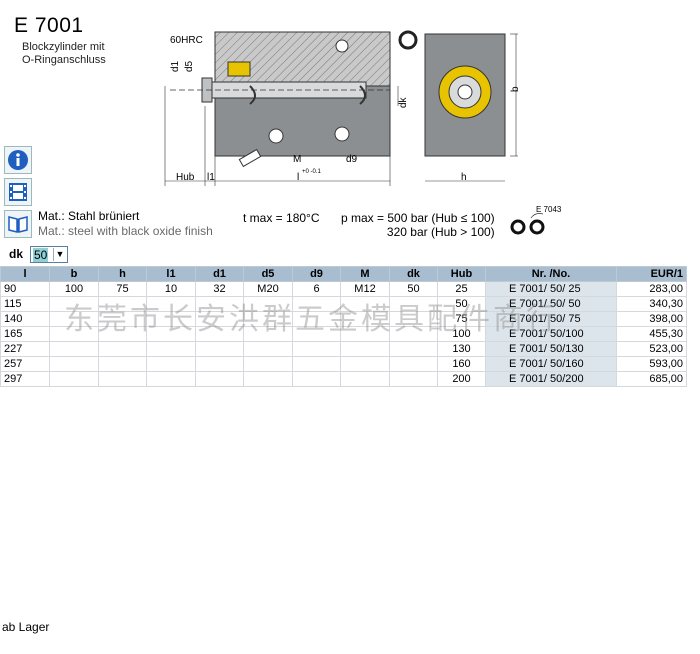 Image resolution: width=700 pixels, height=654 pixels. Describe the element at coordinates (461, 349) in the screenshot. I see `cell-hub: 130` at that location.